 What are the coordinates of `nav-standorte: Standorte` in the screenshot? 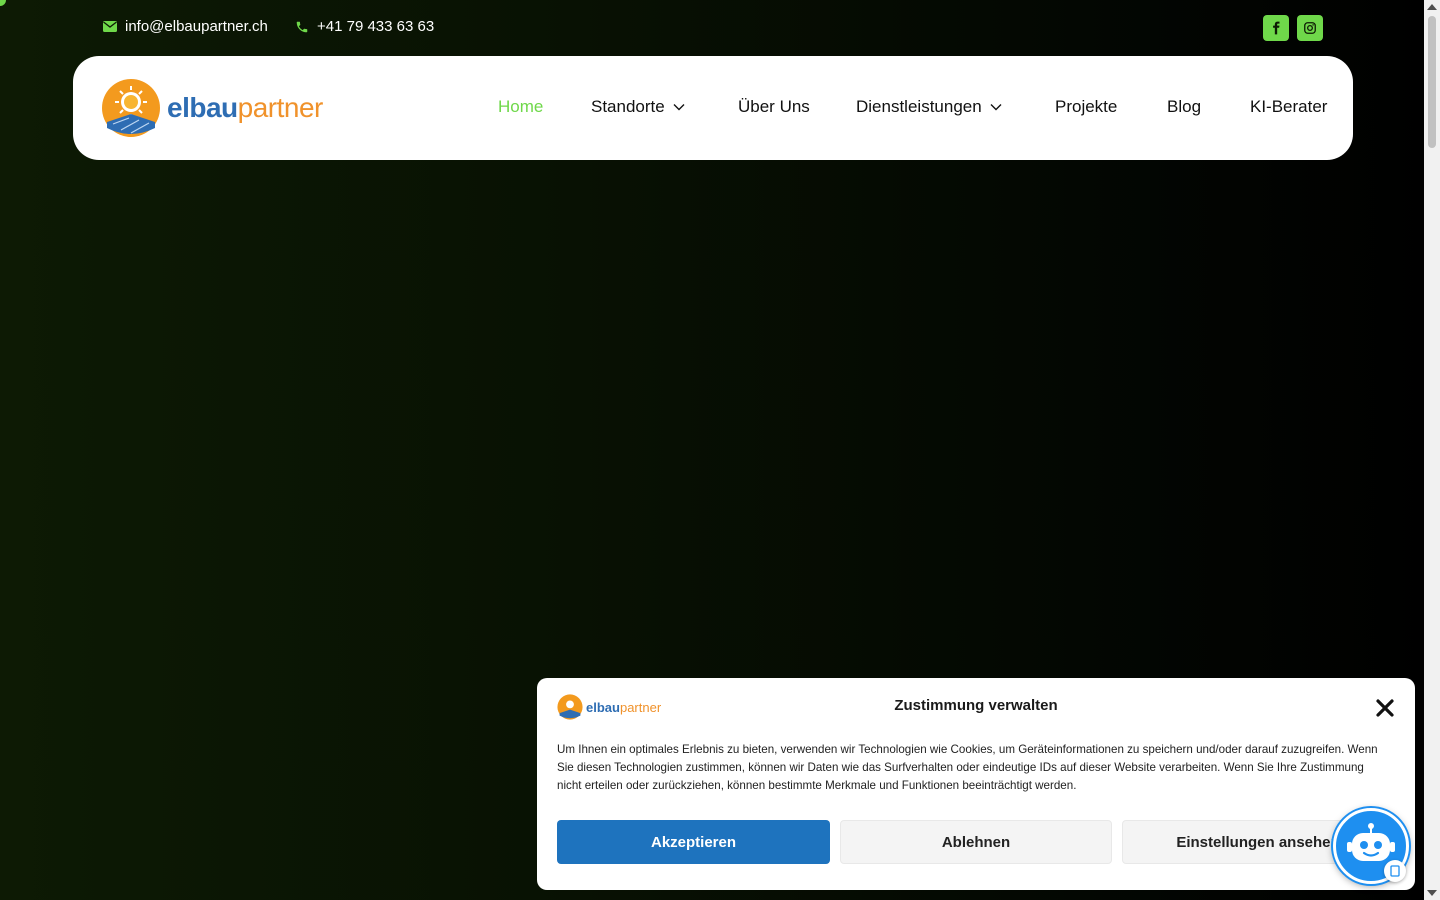 It's located at (638, 107).